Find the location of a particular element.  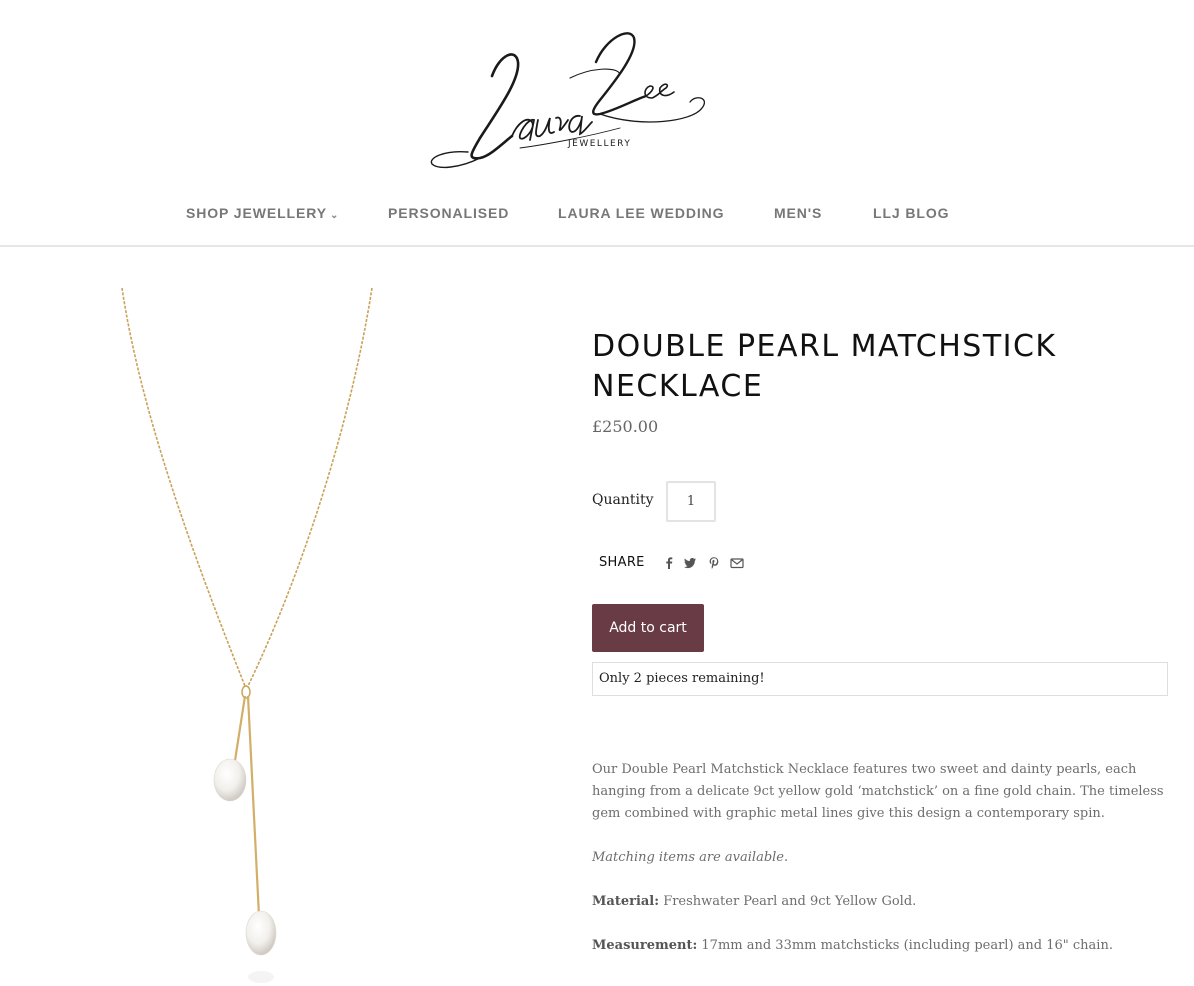

nav-llj-blog: LLJ BLOG is located at coordinates (911, 213).